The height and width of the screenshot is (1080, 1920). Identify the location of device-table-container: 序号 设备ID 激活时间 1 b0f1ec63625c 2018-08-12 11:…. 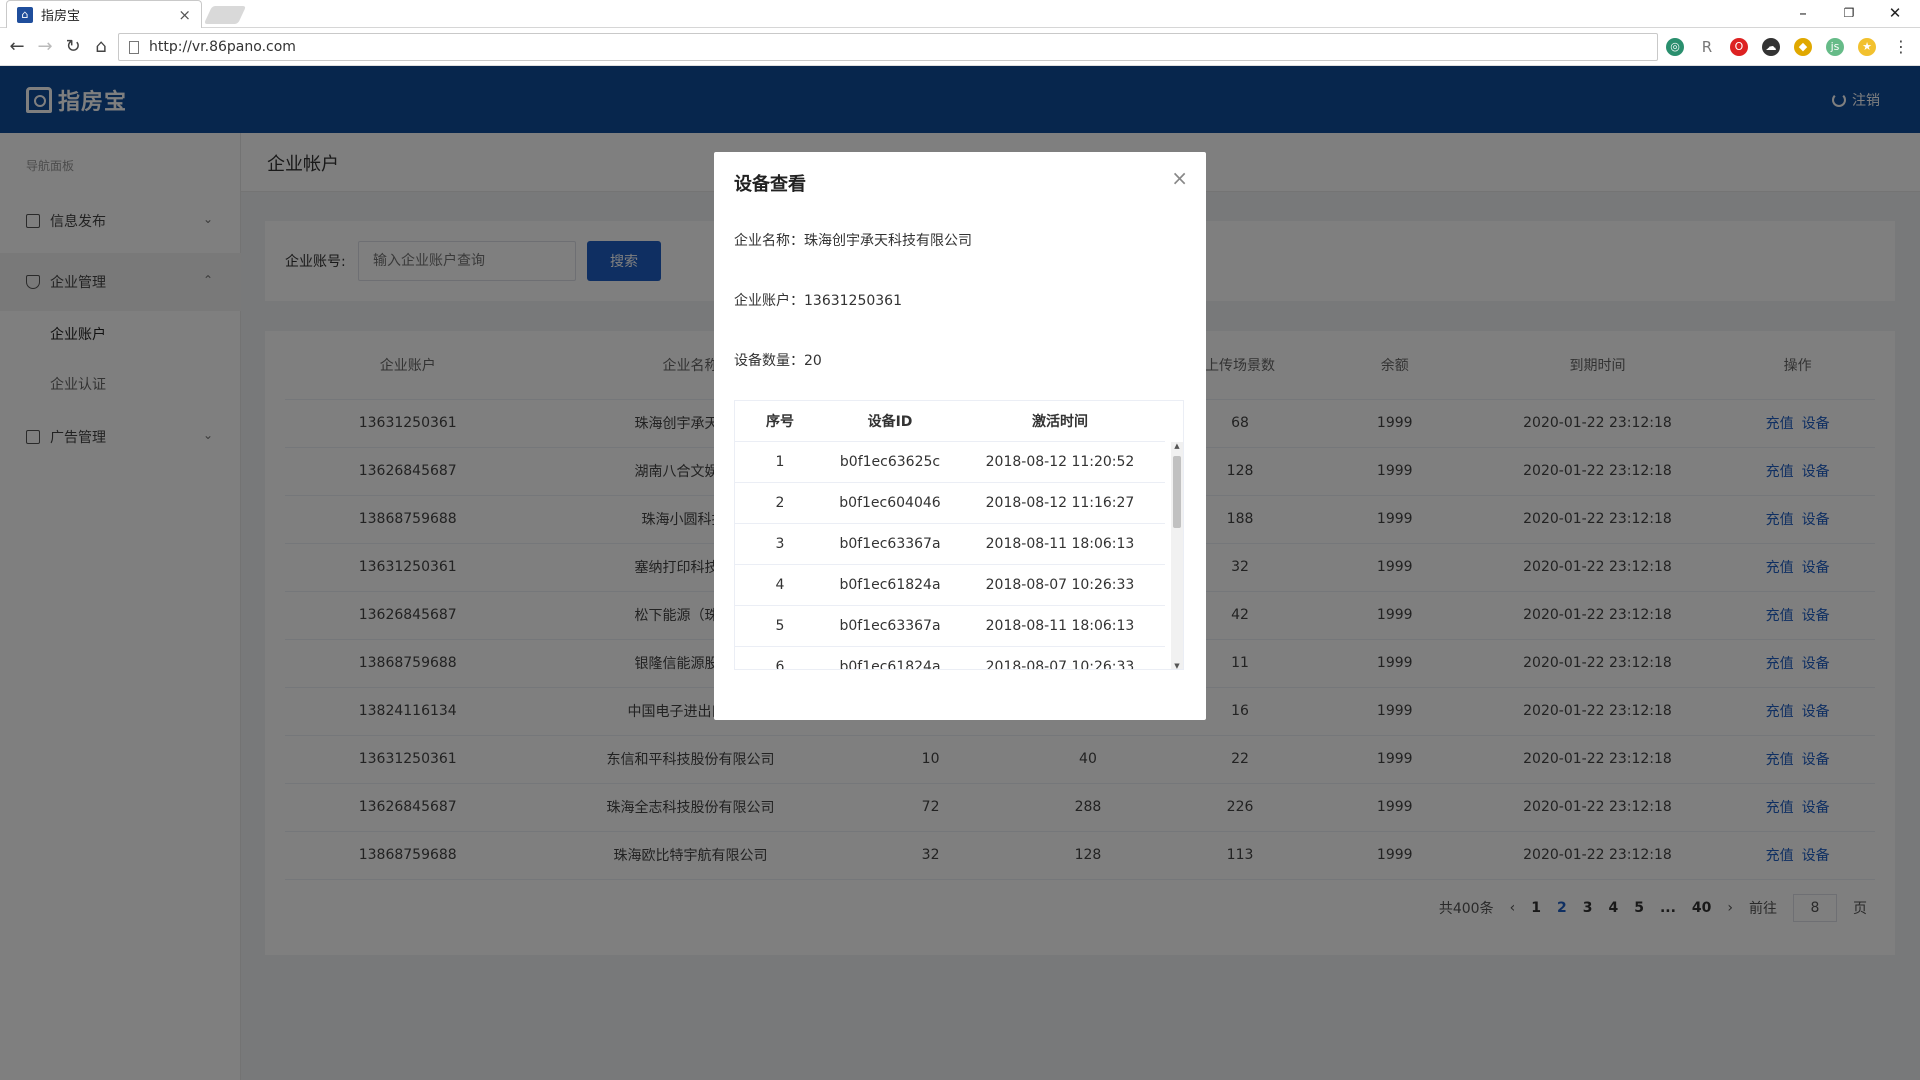
(959, 535).